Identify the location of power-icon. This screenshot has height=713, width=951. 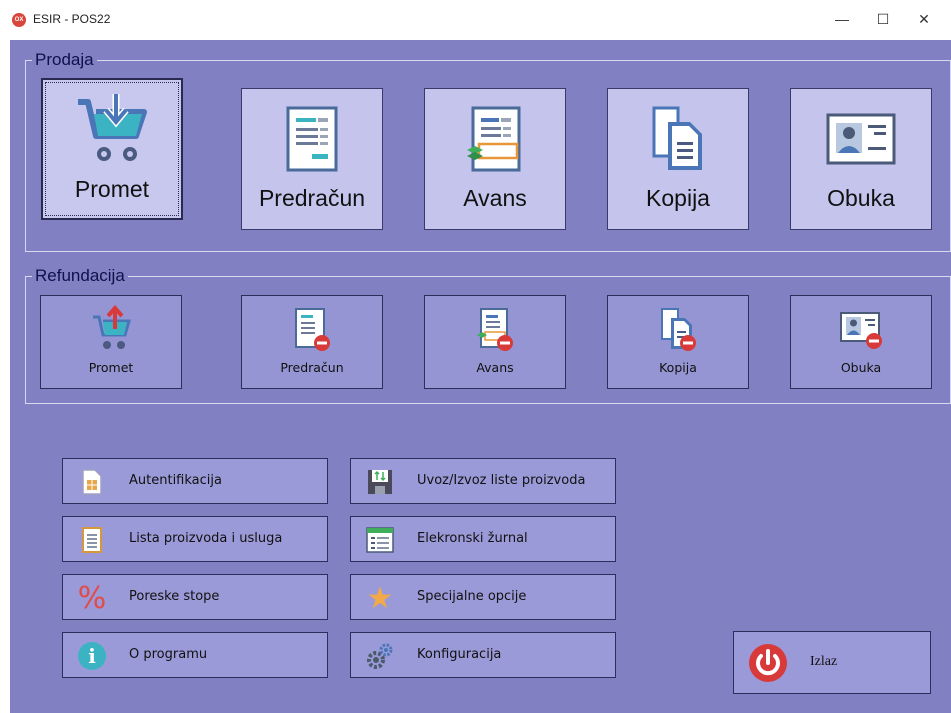
(768, 665).